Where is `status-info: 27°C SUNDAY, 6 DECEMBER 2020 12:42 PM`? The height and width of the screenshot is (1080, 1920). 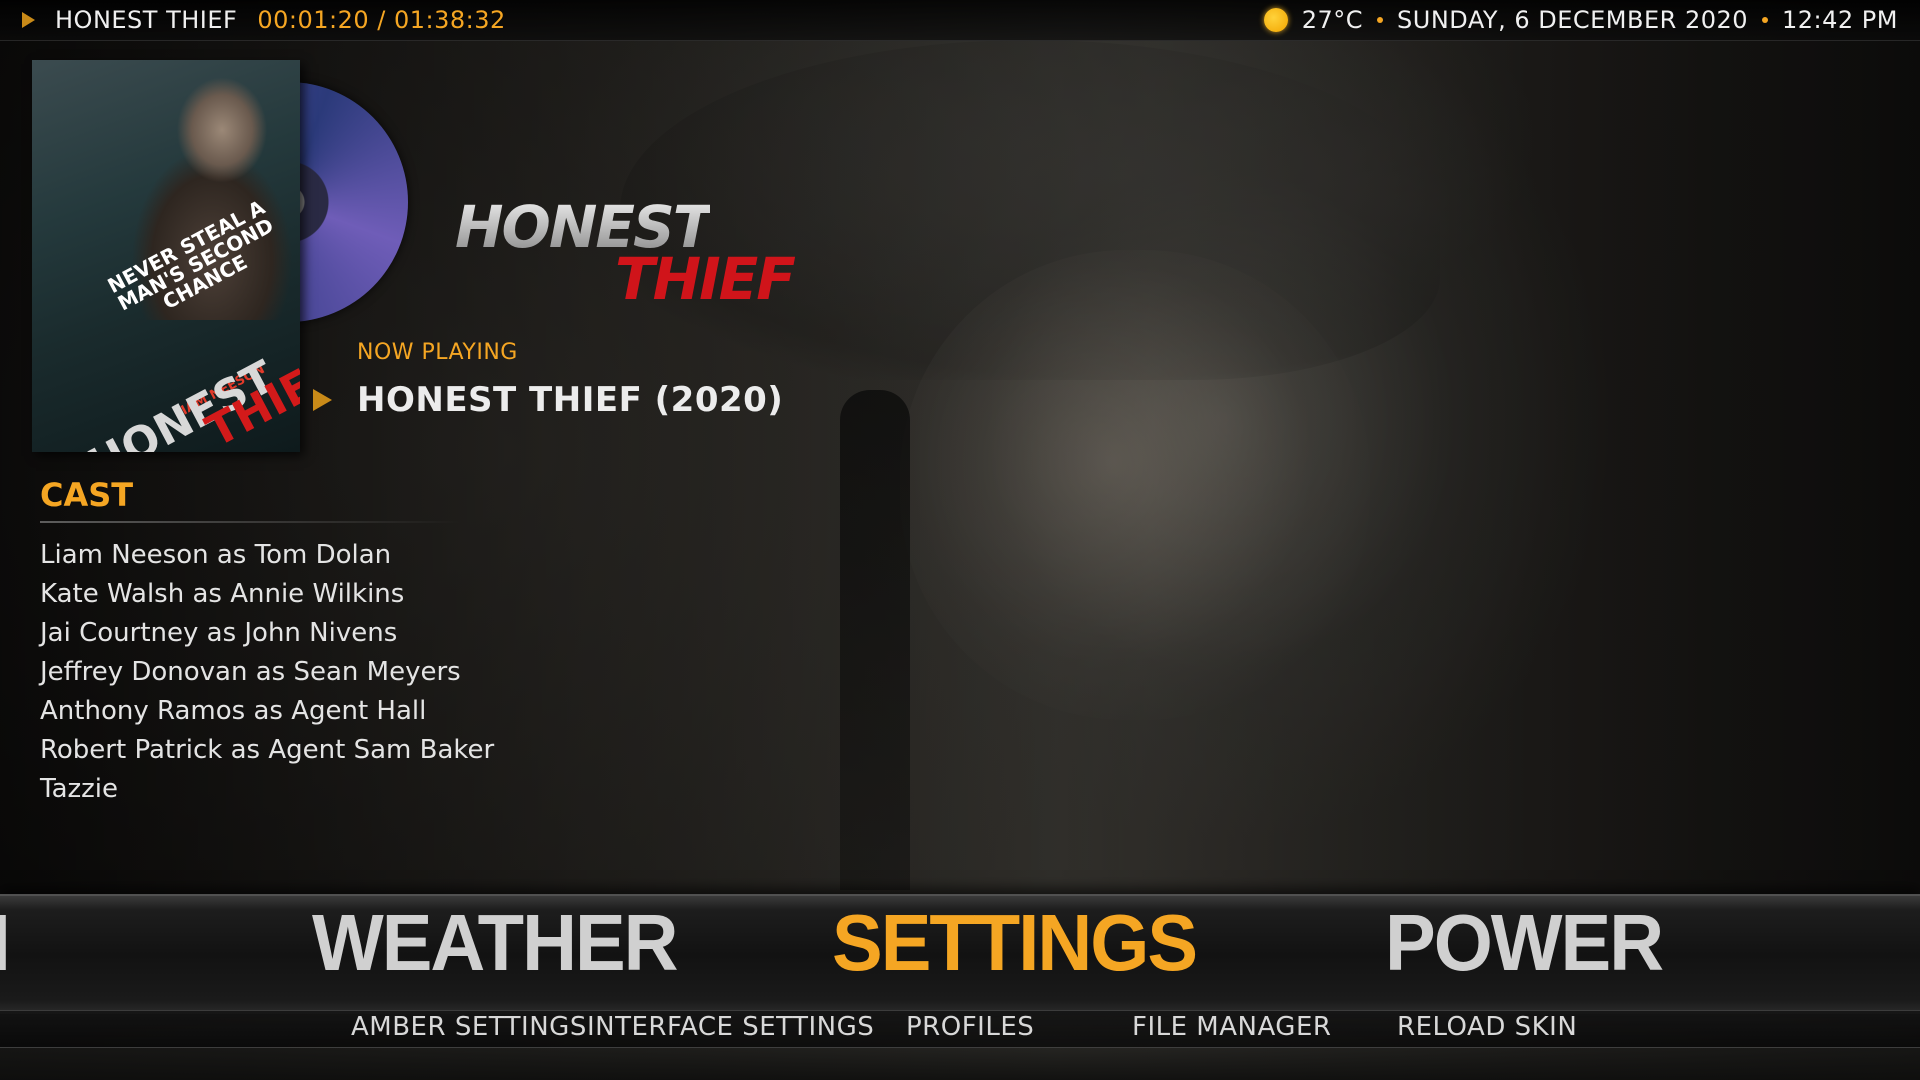 status-info: 27°C SUNDAY, 6 DECEMBER 2020 12:42 PM is located at coordinates (1591, 20).